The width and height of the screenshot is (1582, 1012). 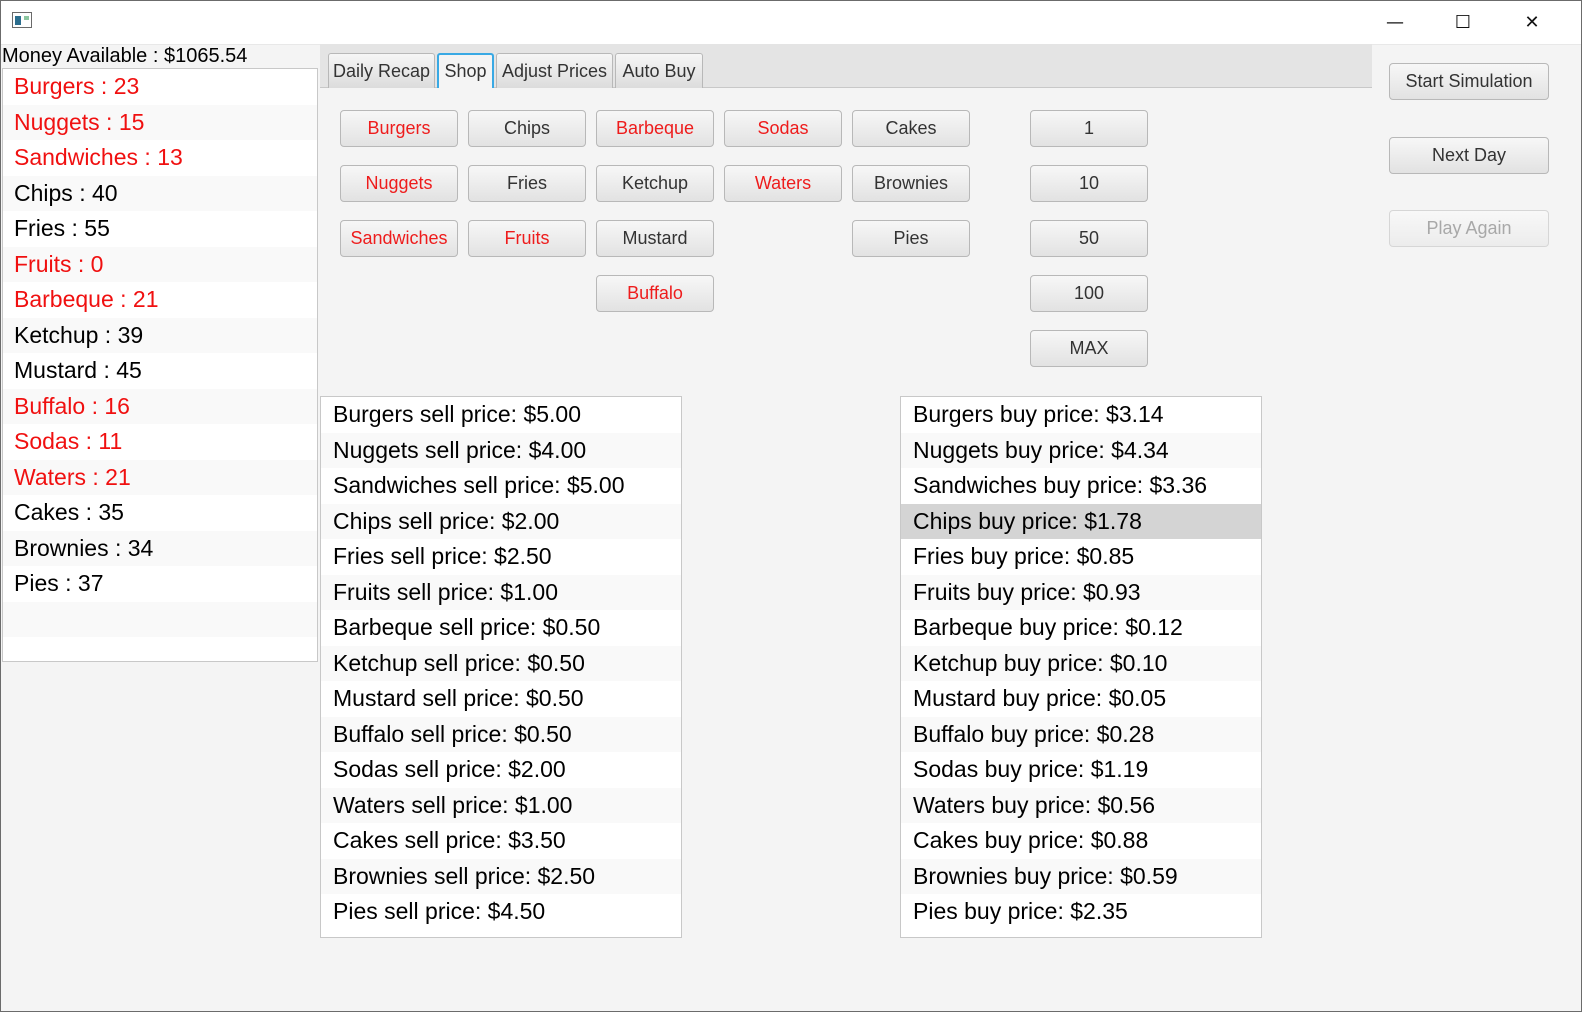 I want to click on sell-price-item: Brownies sell price: $2.50, so click(x=501, y=876).